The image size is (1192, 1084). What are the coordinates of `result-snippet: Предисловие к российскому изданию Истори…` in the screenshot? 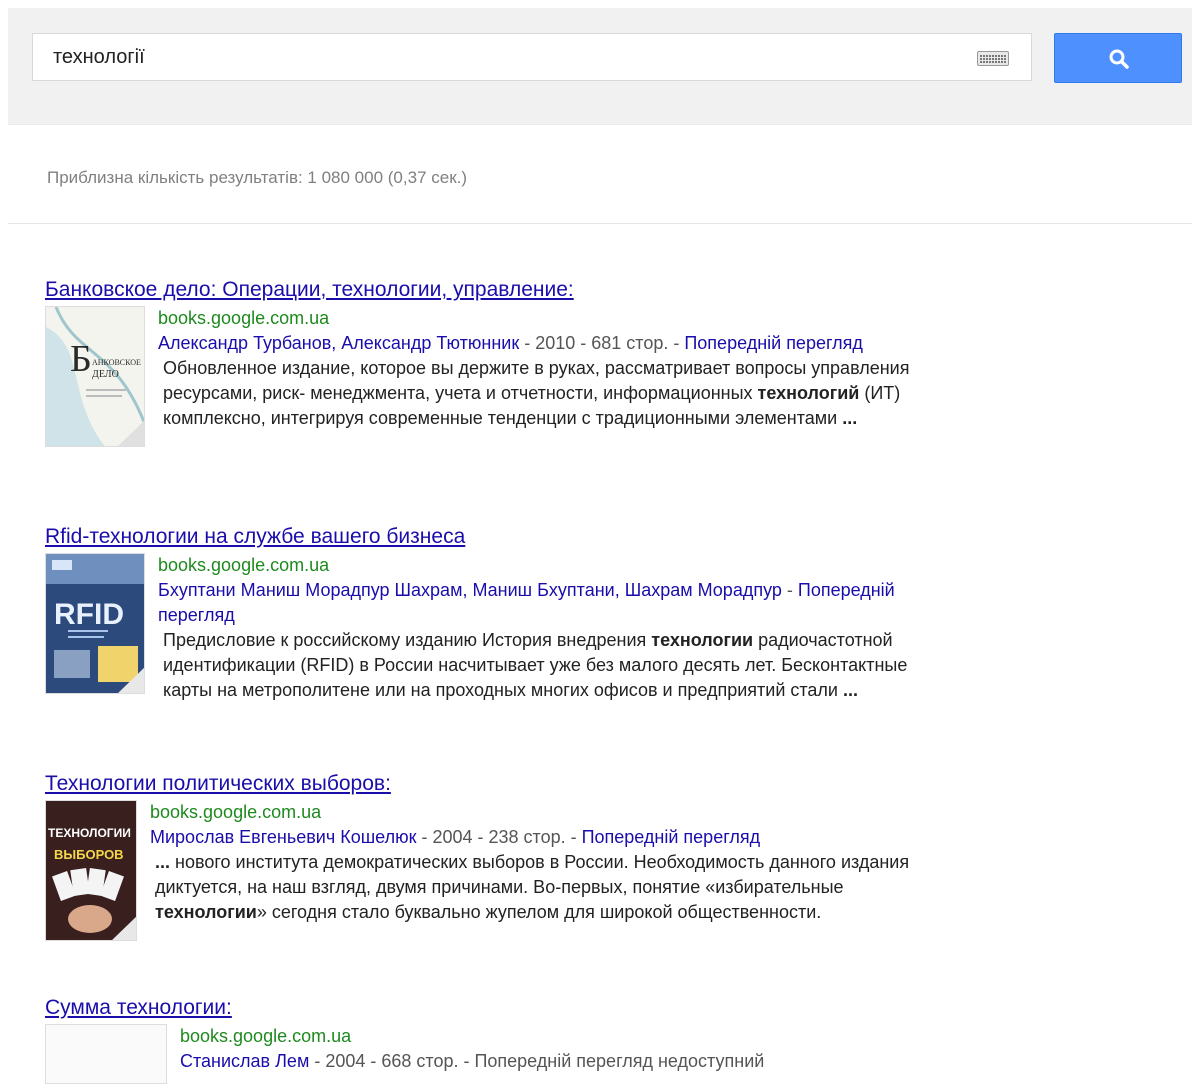 It's located at (535, 665).